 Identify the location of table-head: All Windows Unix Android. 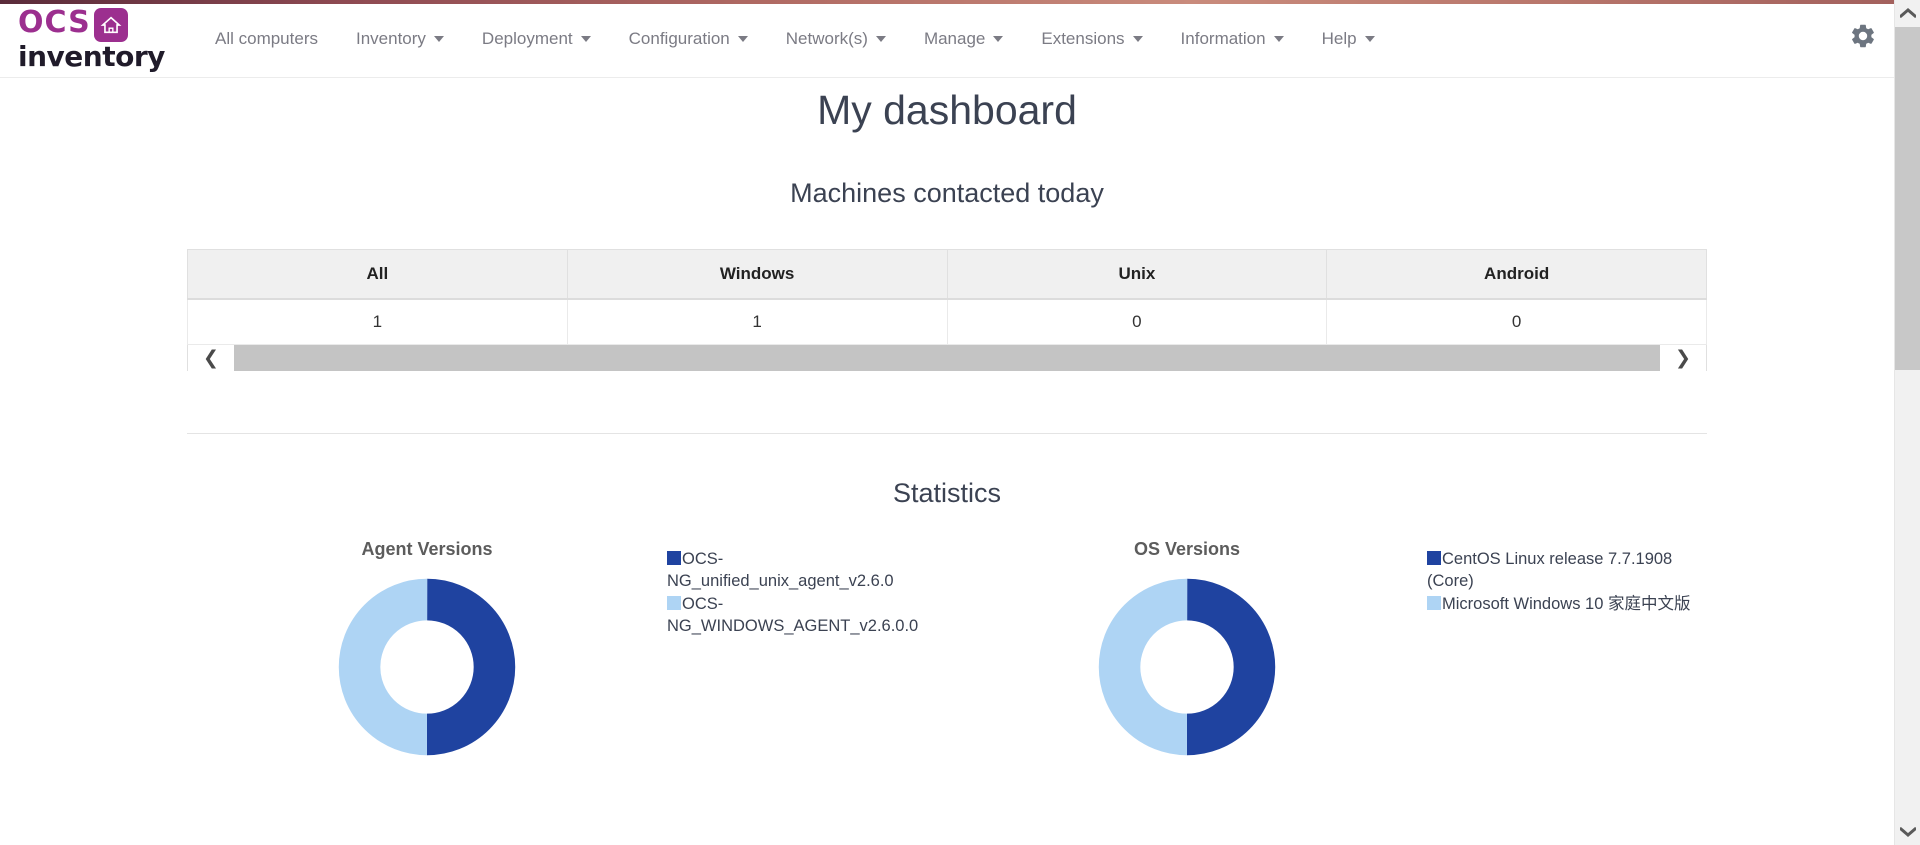
(947, 274).